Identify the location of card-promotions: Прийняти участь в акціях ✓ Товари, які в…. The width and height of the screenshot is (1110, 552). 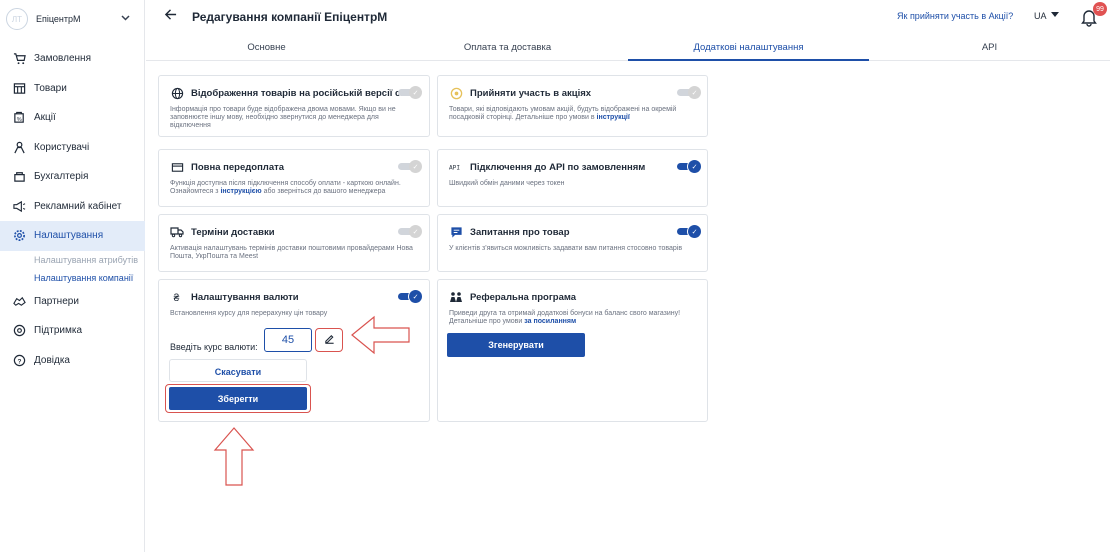
(572, 106).